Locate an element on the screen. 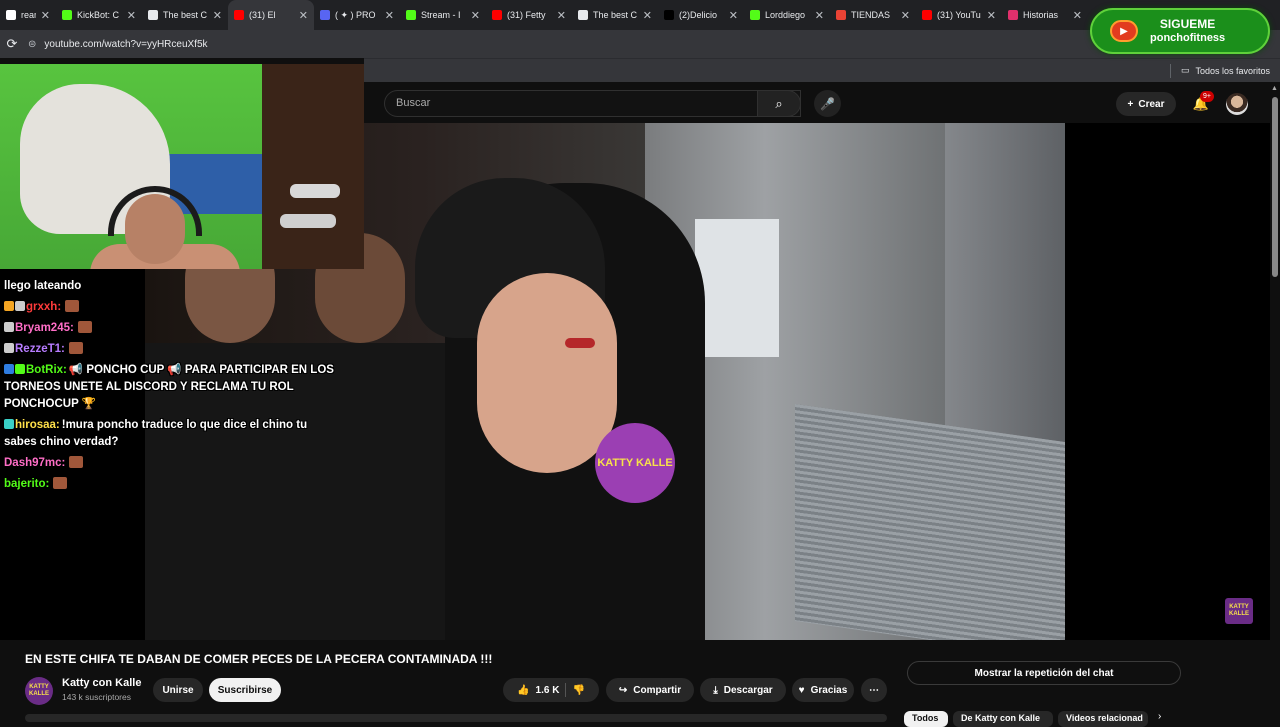 This screenshot has width=1280, height=727. tab-title: Lorddiego is located at coordinates (785, 15).